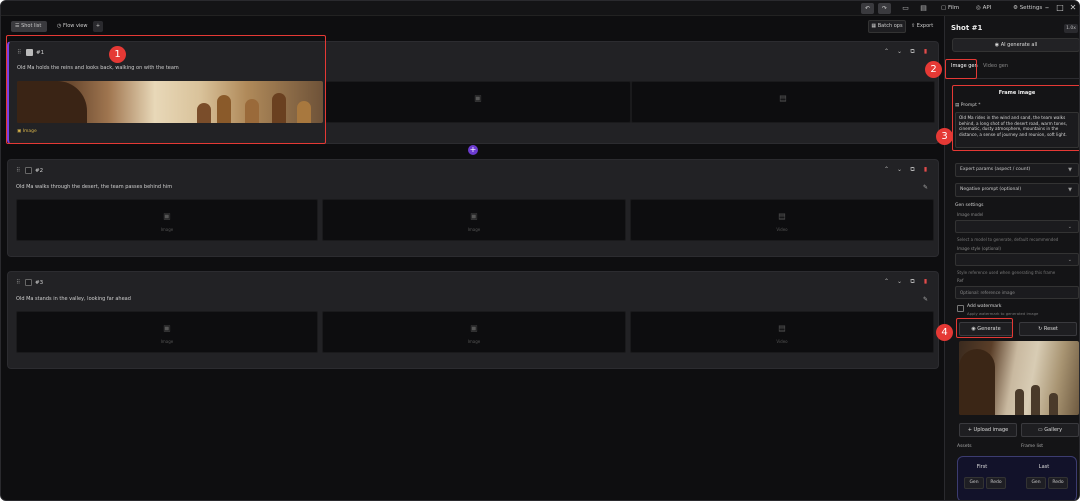 The width and height of the screenshot is (1080, 501). I want to click on figure-shape, so click(1019, 402).